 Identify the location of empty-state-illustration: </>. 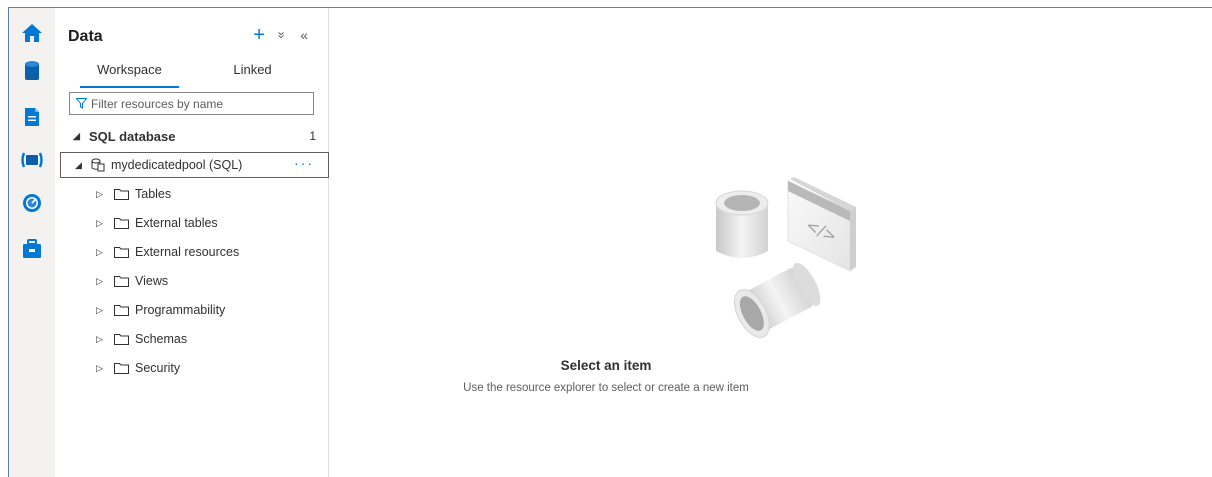
(785, 257).